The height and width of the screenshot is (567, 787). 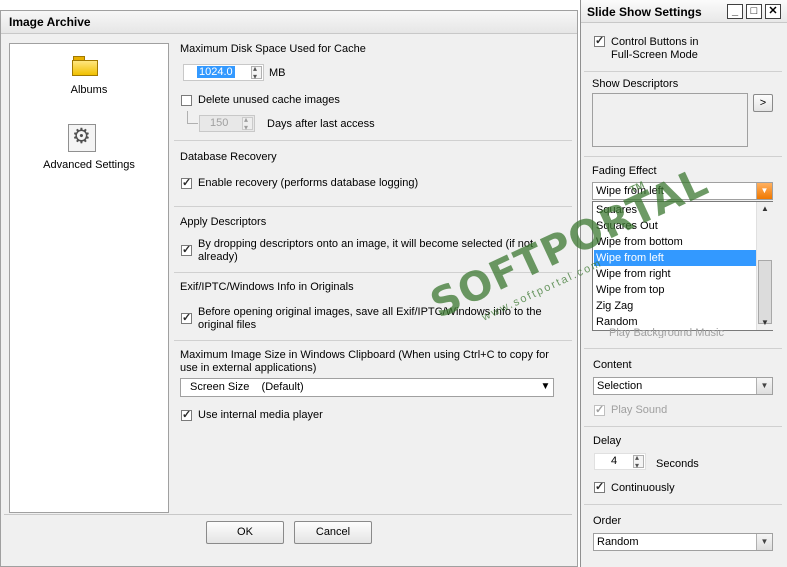 What do you see at coordinates (675, 226) in the screenshot?
I see `list-item: Squares Out` at bounding box center [675, 226].